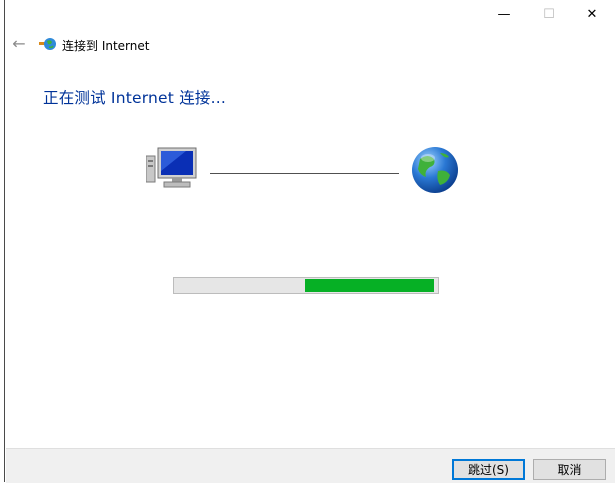 The image size is (615, 483). What do you see at coordinates (369, 285) in the screenshot?
I see `progress-bar-fill` at bounding box center [369, 285].